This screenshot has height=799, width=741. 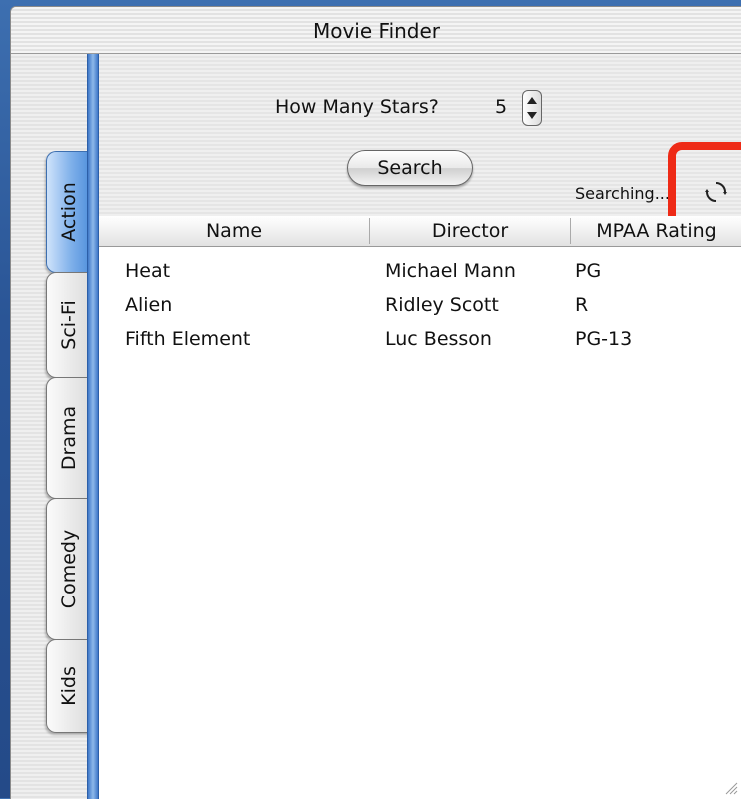 What do you see at coordinates (501, 107) in the screenshot?
I see `stars-value: 5` at bounding box center [501, 107].